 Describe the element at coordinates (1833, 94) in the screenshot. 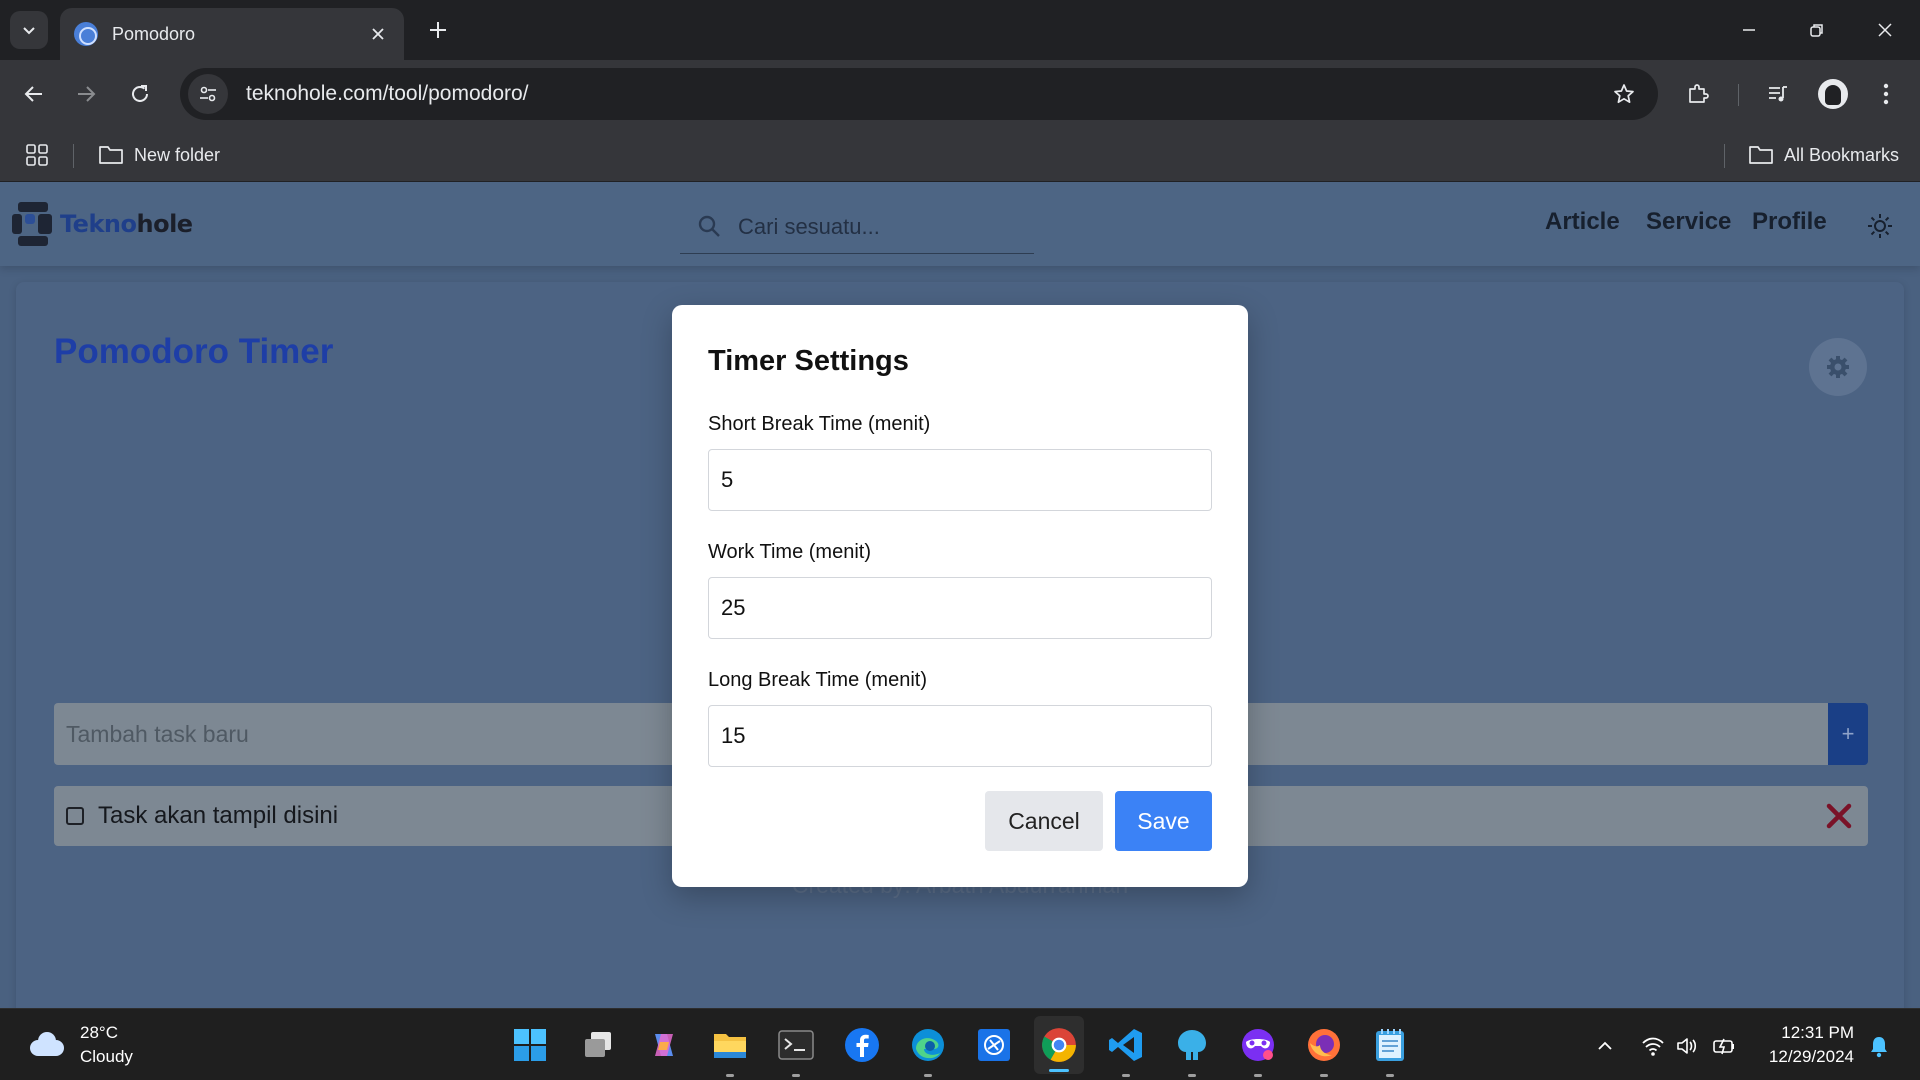

I see `profile-button` at that location.